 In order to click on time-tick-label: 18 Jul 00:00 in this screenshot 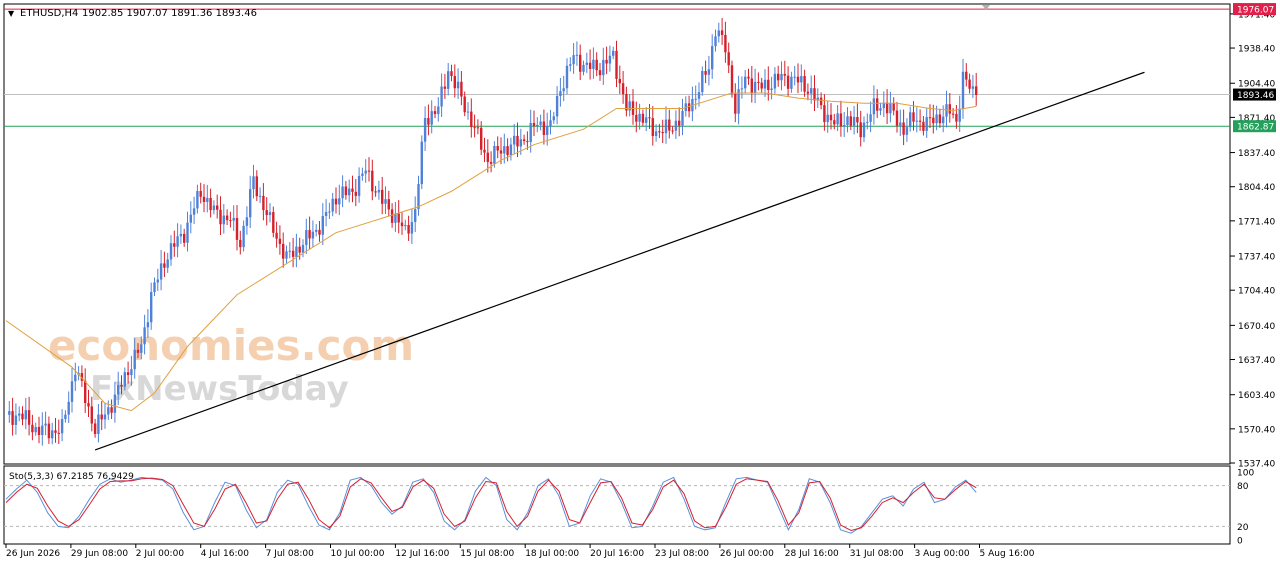, I will do `click(552, 554)`.